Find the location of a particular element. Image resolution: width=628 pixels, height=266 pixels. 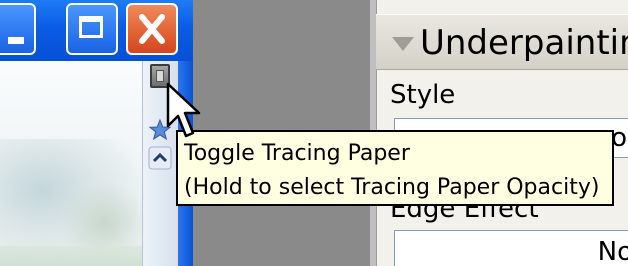

edge-effect-dropdown: No is located at coordinates (511, 248).